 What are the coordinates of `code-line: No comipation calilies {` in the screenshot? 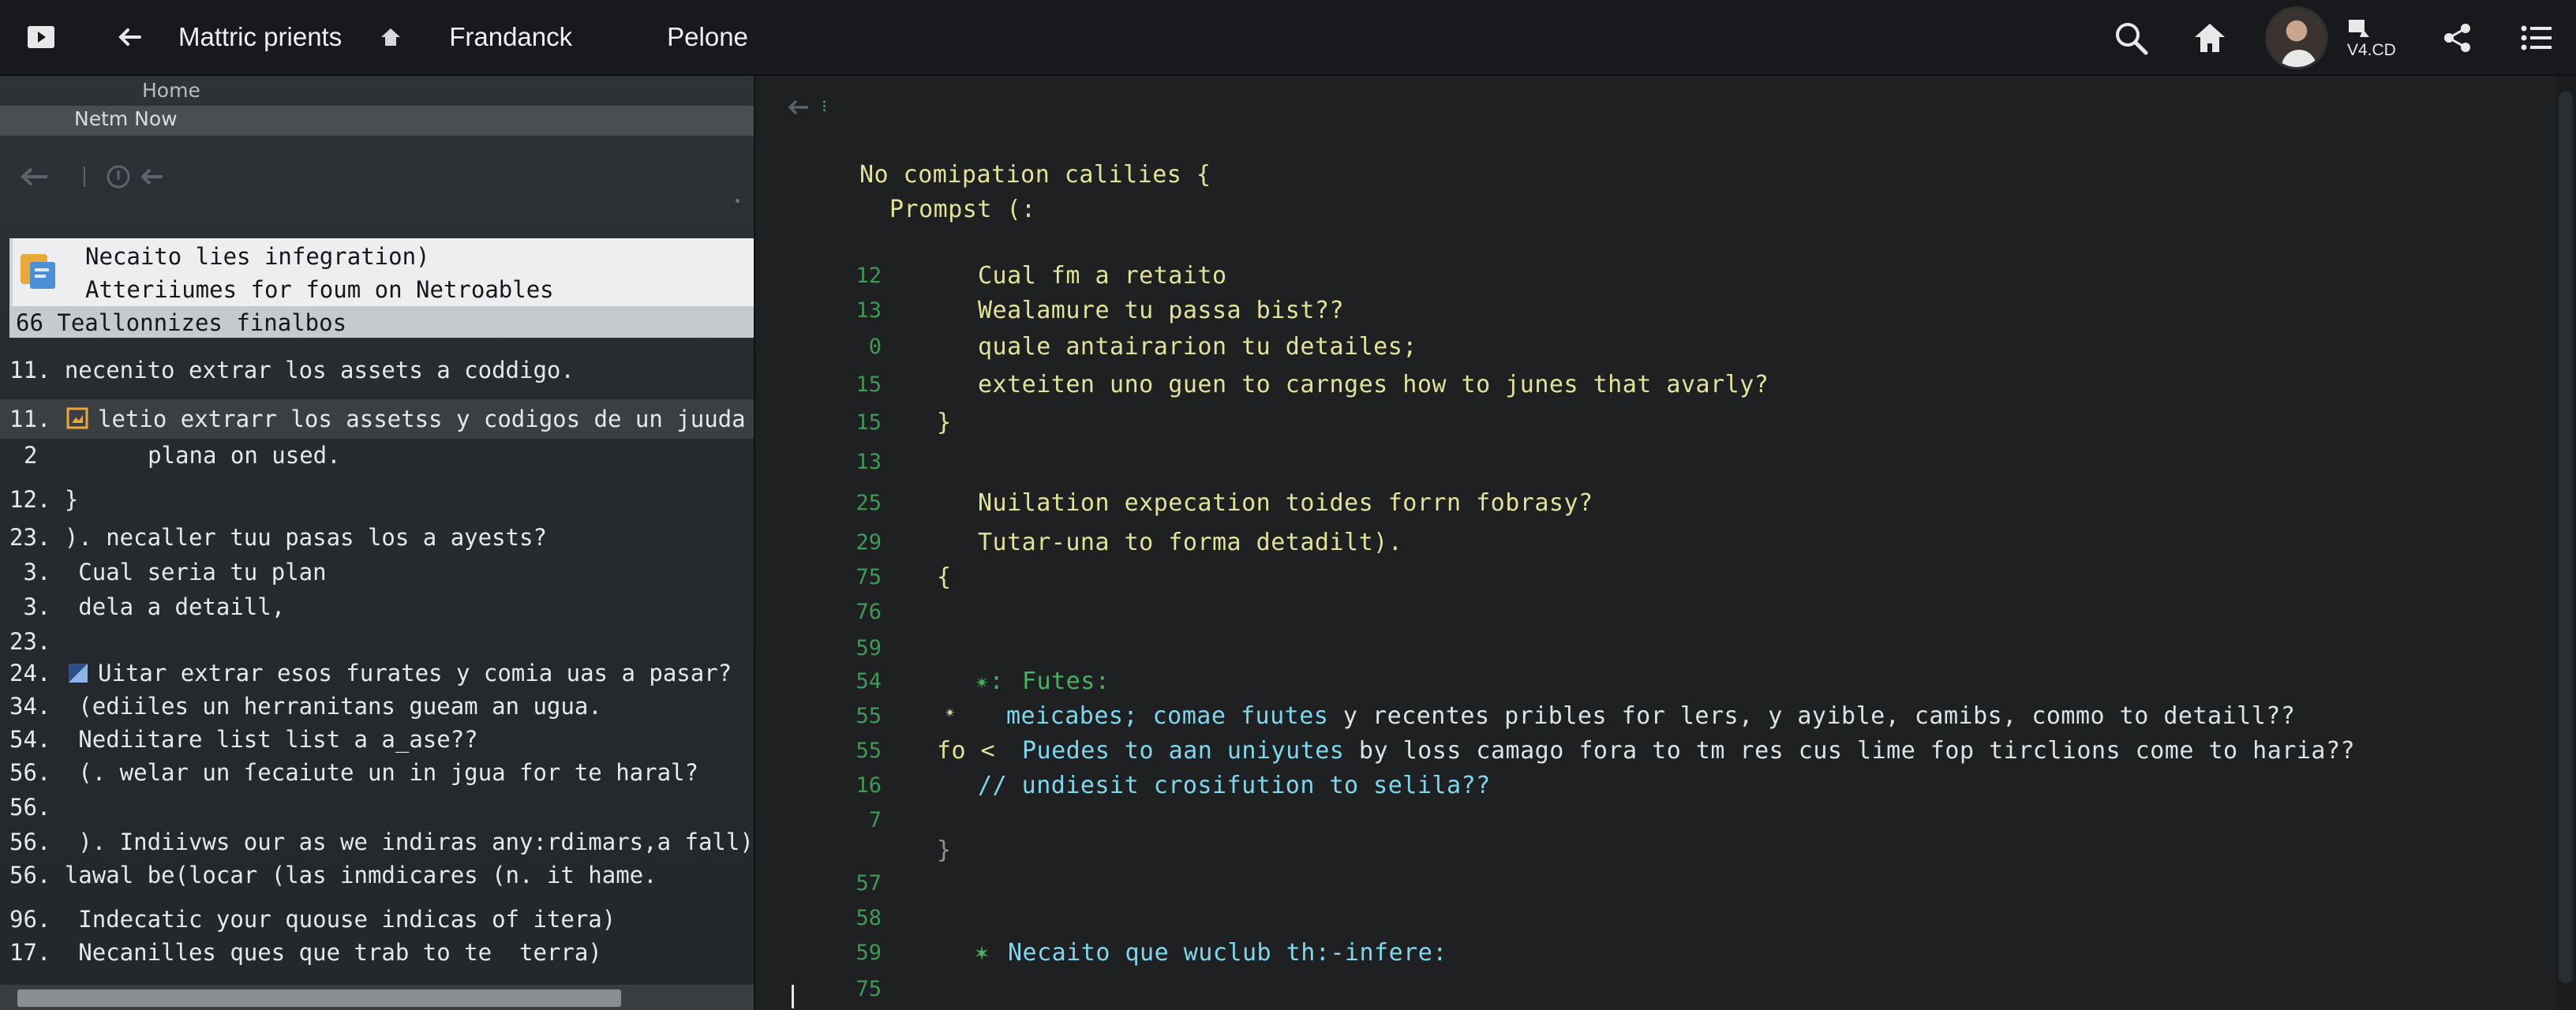 It's located at (1035, 175).